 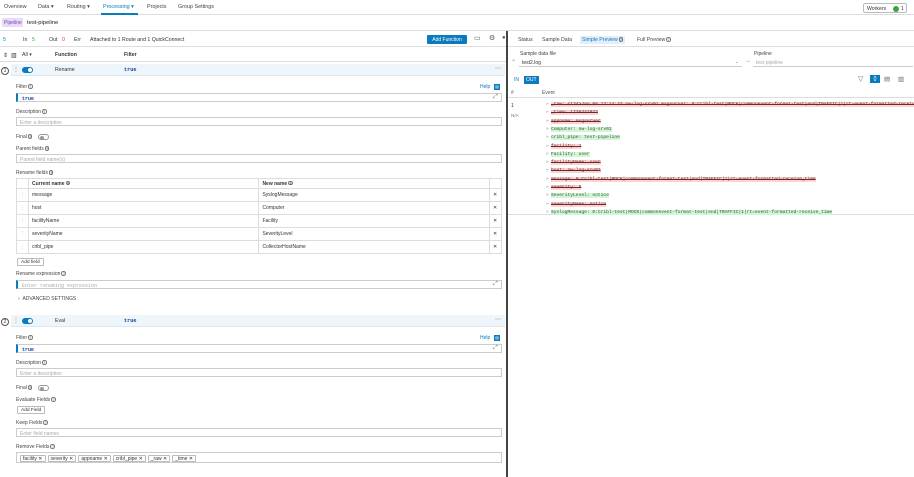 I want to click on pipeline-name: test-pipeline, so click(x=43, y=23).